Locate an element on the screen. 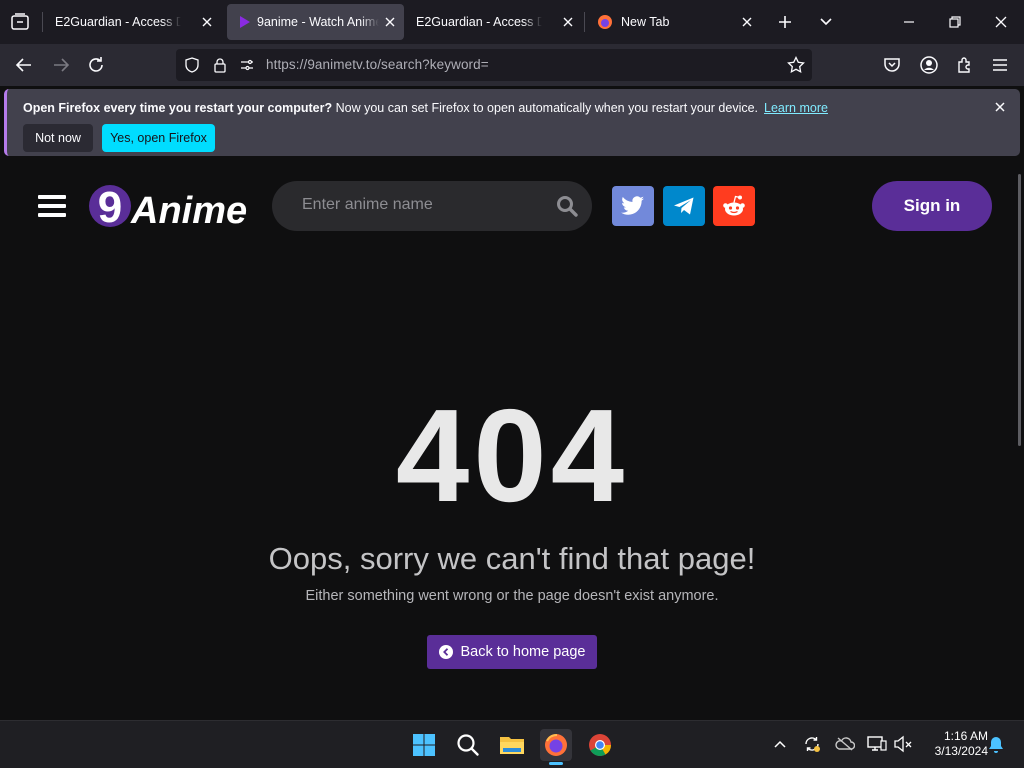 The image size is (1024, 768). onedrive-cloud-icon is located at coordinates (845, 744).